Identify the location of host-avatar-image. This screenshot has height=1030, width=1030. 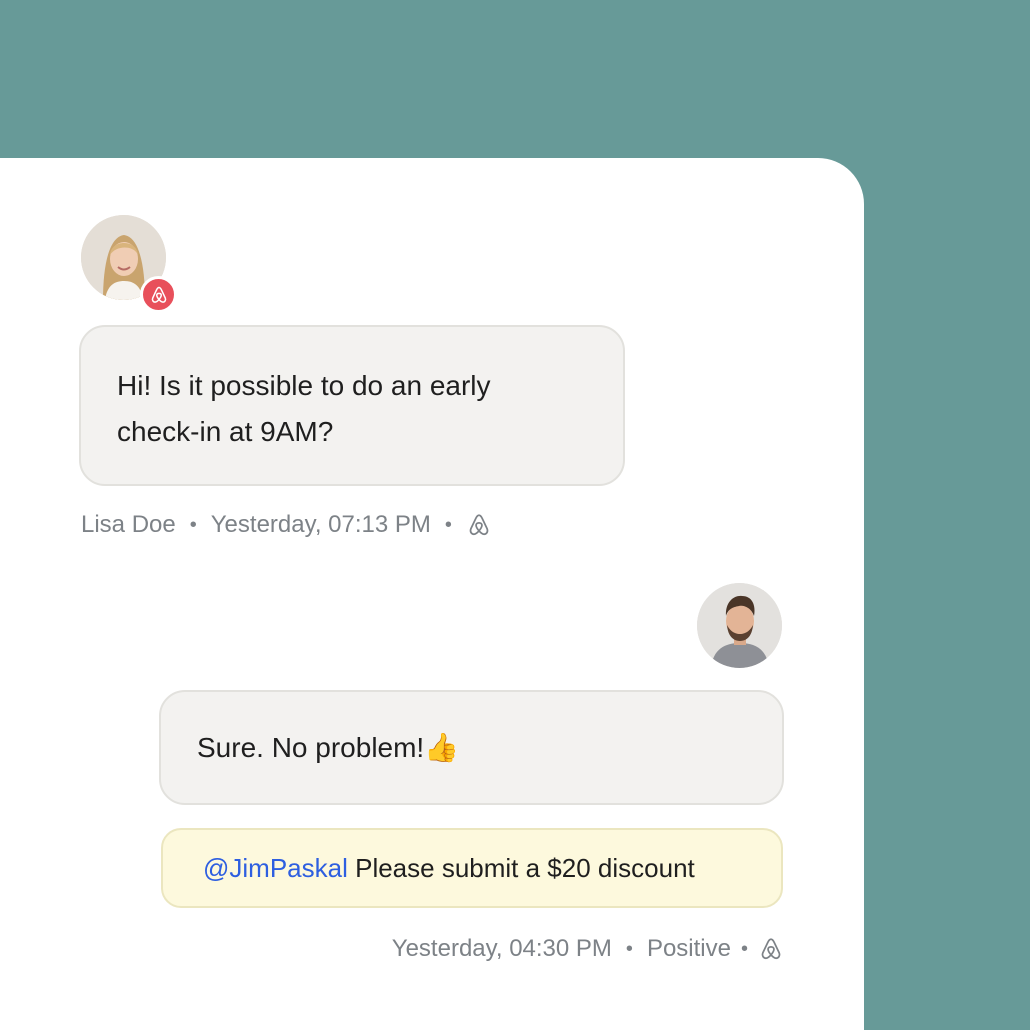
(739, 625).